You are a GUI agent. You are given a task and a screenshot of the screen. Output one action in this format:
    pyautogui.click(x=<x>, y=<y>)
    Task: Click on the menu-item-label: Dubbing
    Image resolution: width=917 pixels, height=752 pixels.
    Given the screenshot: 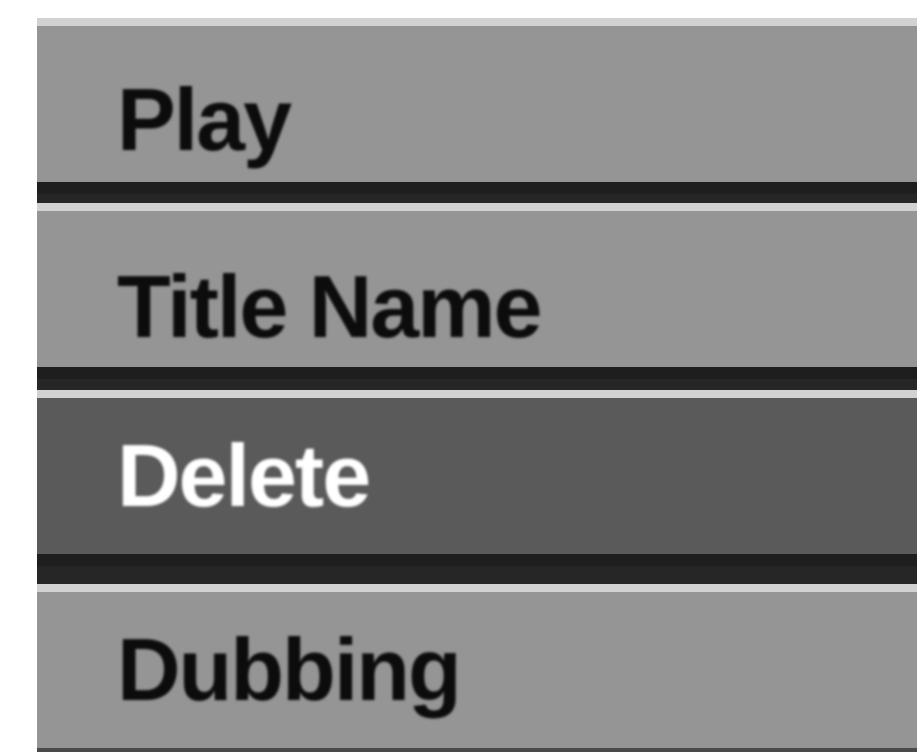 What is the action you would take?
    pyautogui.click(x=289, y=669)
    